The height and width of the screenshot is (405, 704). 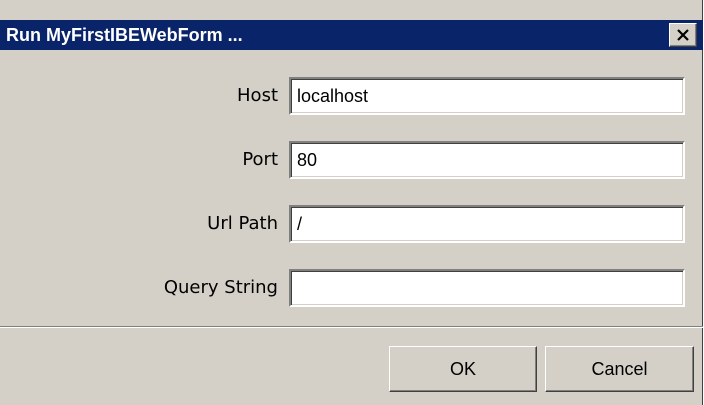 I want to click on cancel-button: Cancel, so click(x=619, y=369).